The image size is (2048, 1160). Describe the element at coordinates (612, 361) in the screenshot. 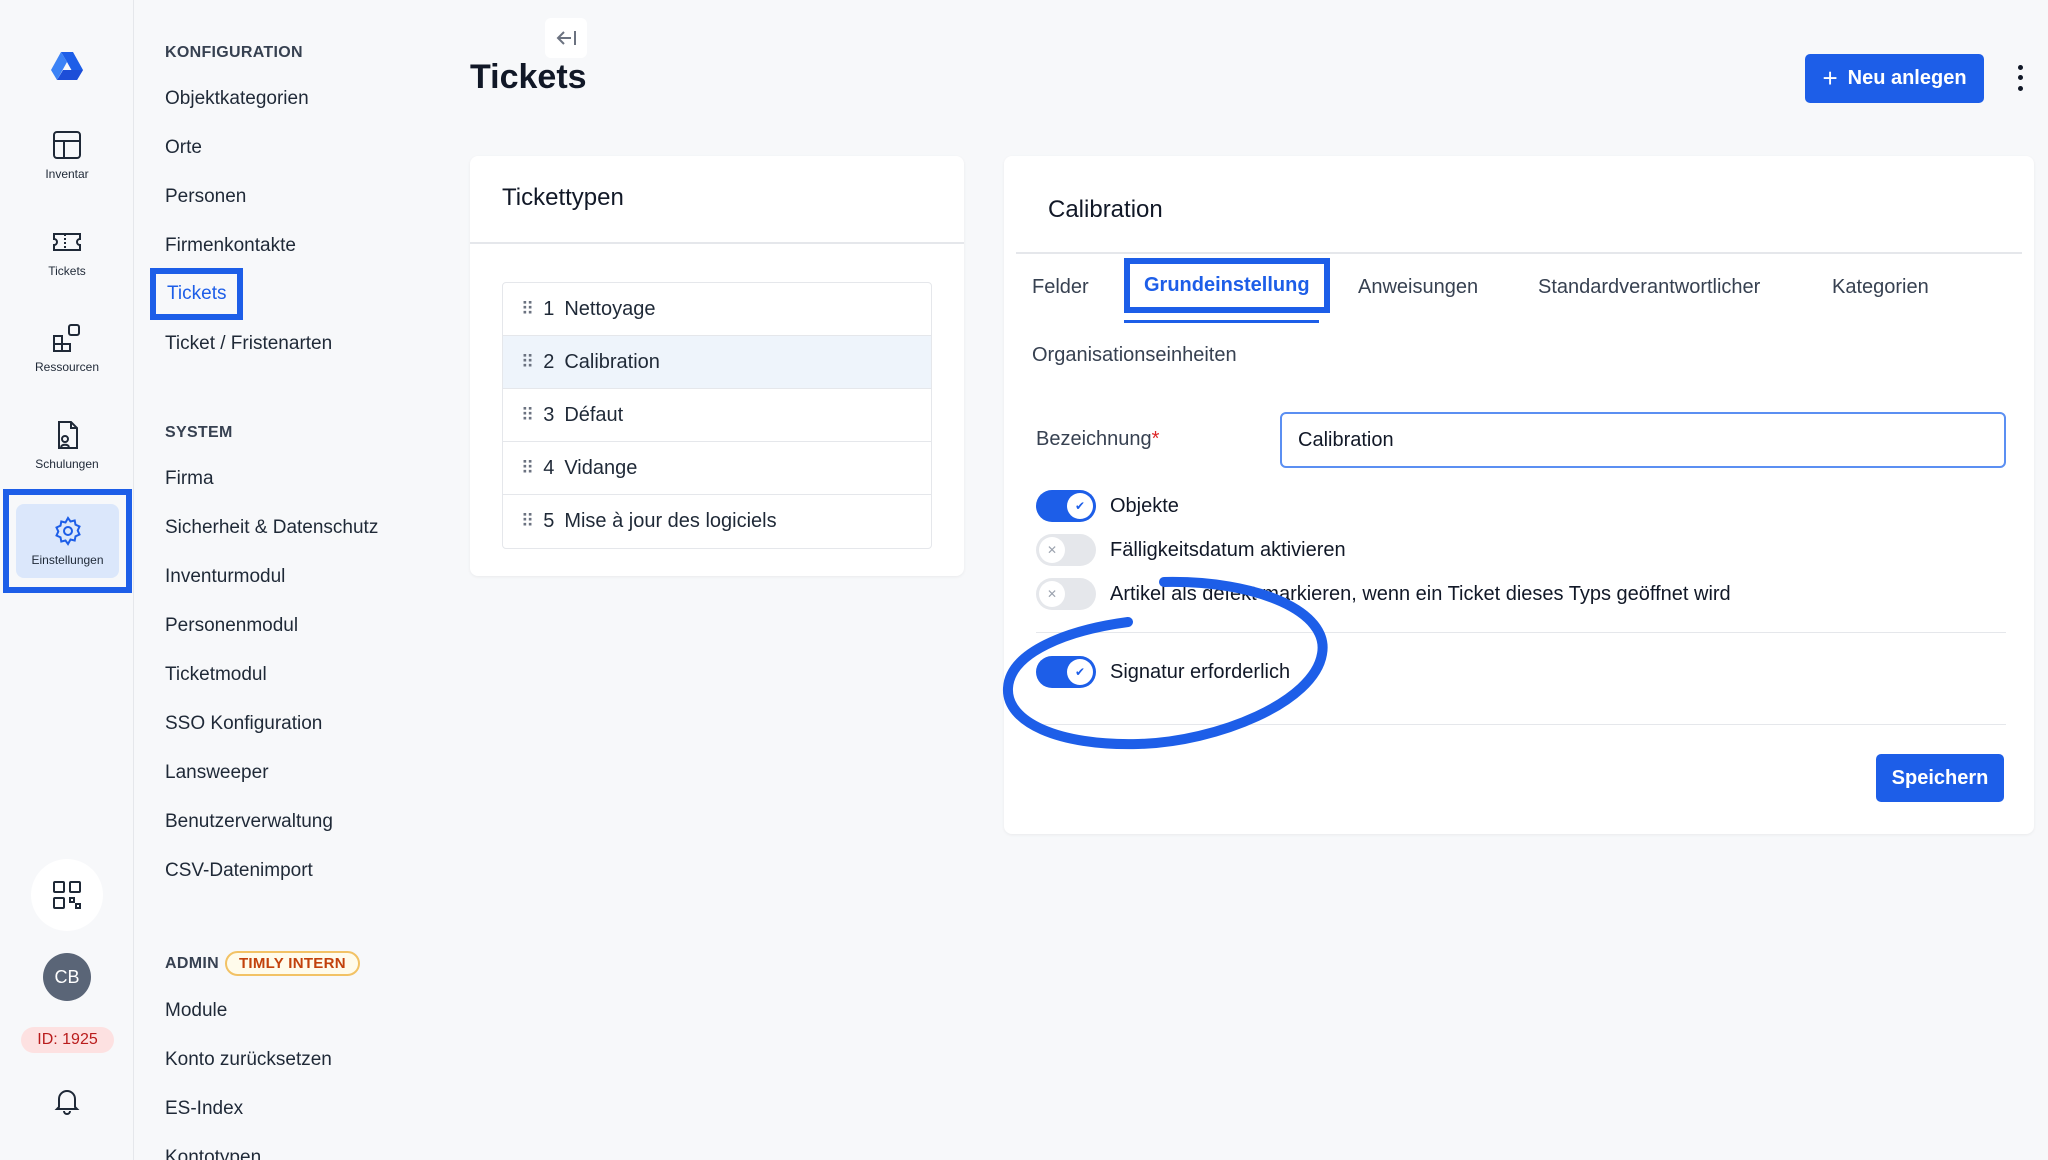

I see `item-name: Calibration` at that location.